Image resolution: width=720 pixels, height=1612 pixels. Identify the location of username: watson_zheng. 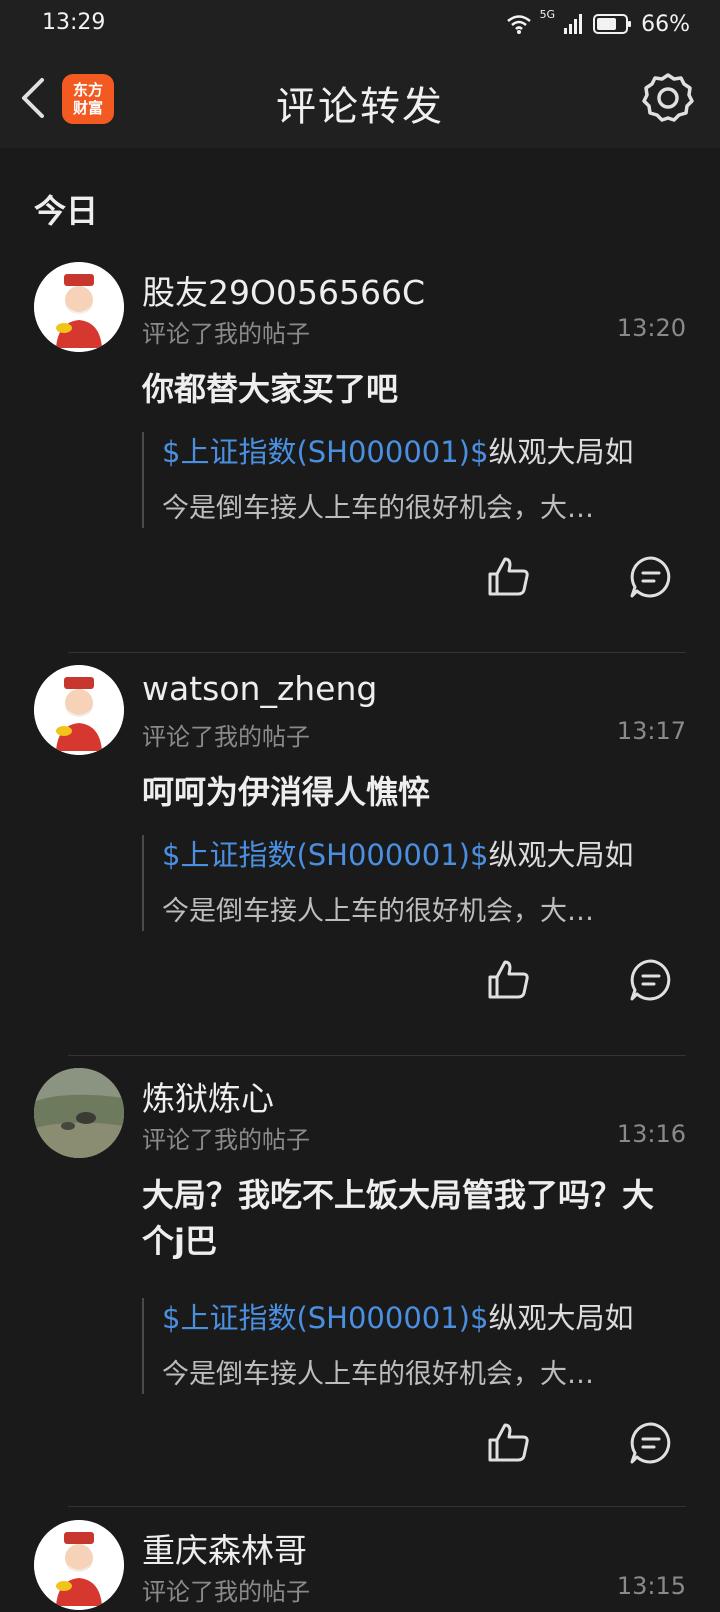
(259, 688).